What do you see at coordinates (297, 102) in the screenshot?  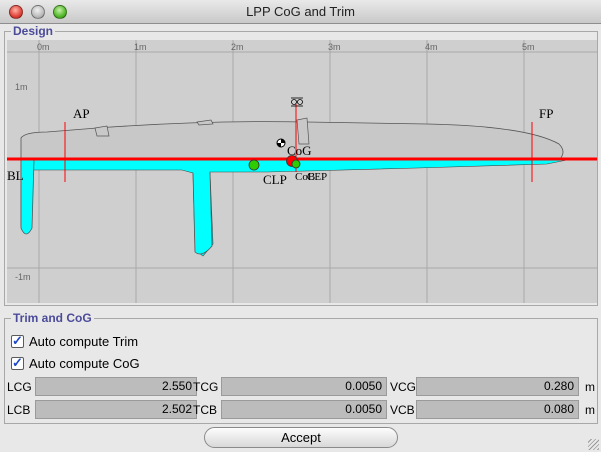 I see `sail-symbol-icon` at bounding box center [297, 102].